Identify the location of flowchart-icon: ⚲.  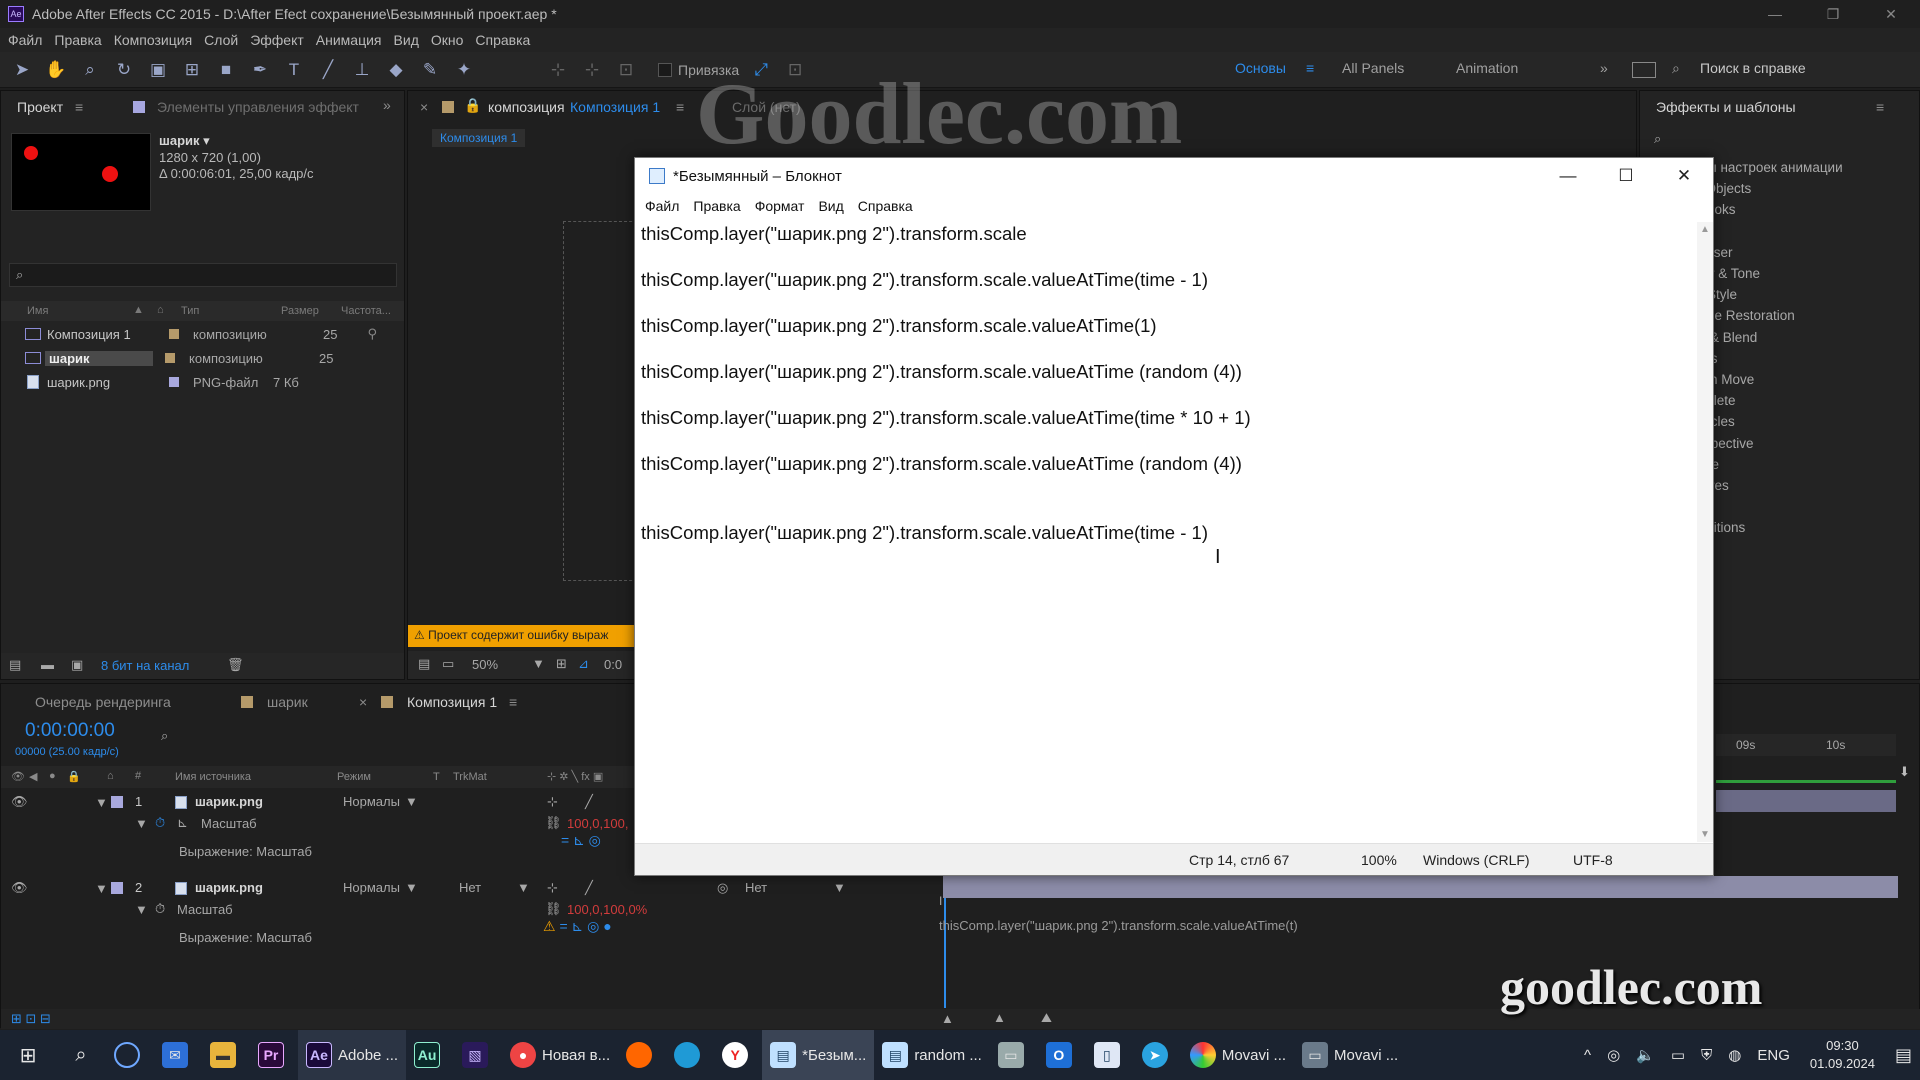
(372, 334).